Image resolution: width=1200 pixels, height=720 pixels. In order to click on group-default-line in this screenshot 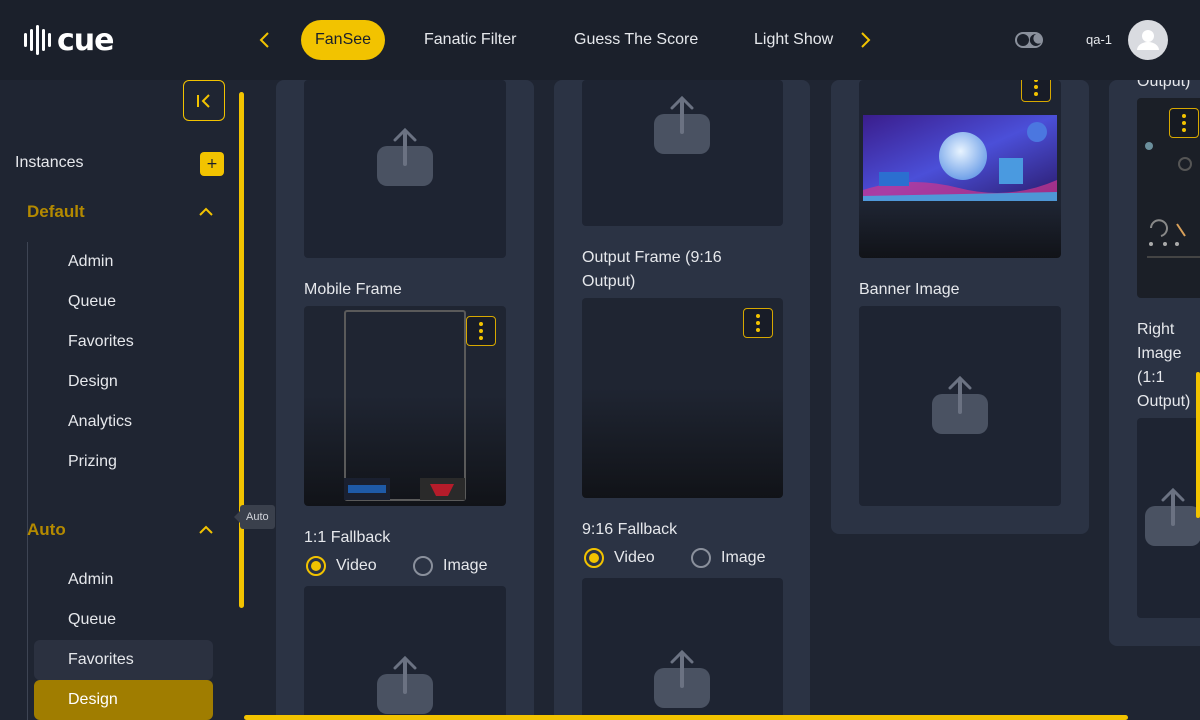, I will do `click(27, 402)`.